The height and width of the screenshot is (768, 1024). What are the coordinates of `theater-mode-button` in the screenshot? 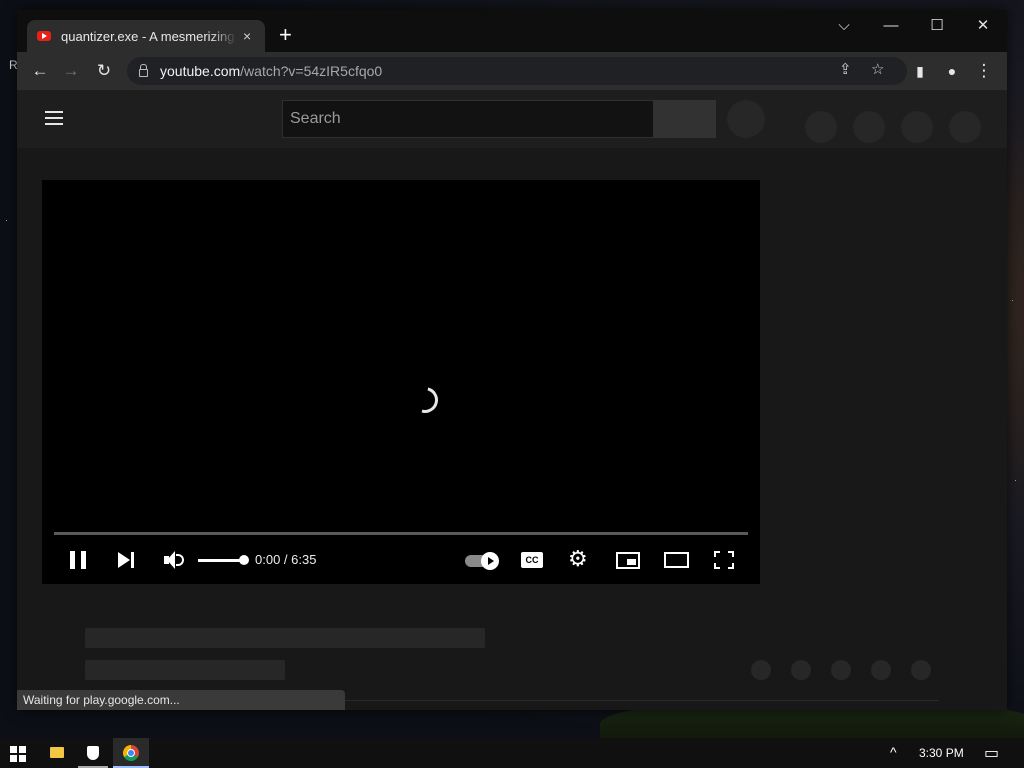 It's located at (676, 560).